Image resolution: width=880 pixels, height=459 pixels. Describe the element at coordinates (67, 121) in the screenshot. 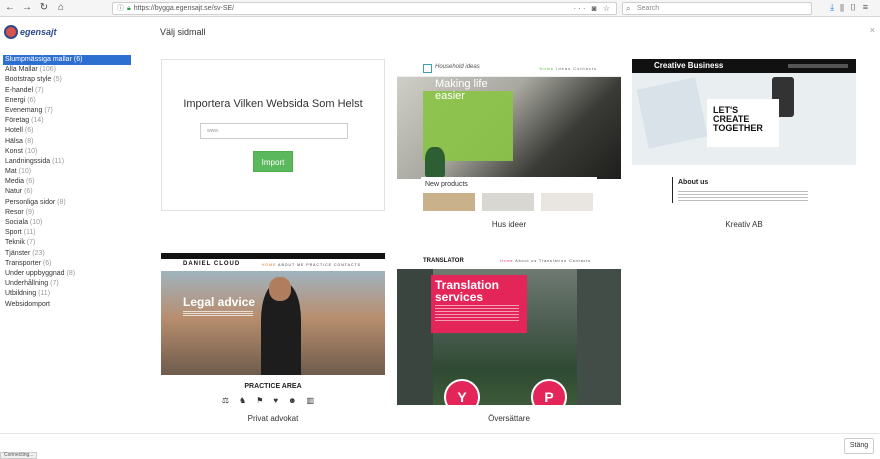

I see `sidebar-item: Företag (14)` at that location.